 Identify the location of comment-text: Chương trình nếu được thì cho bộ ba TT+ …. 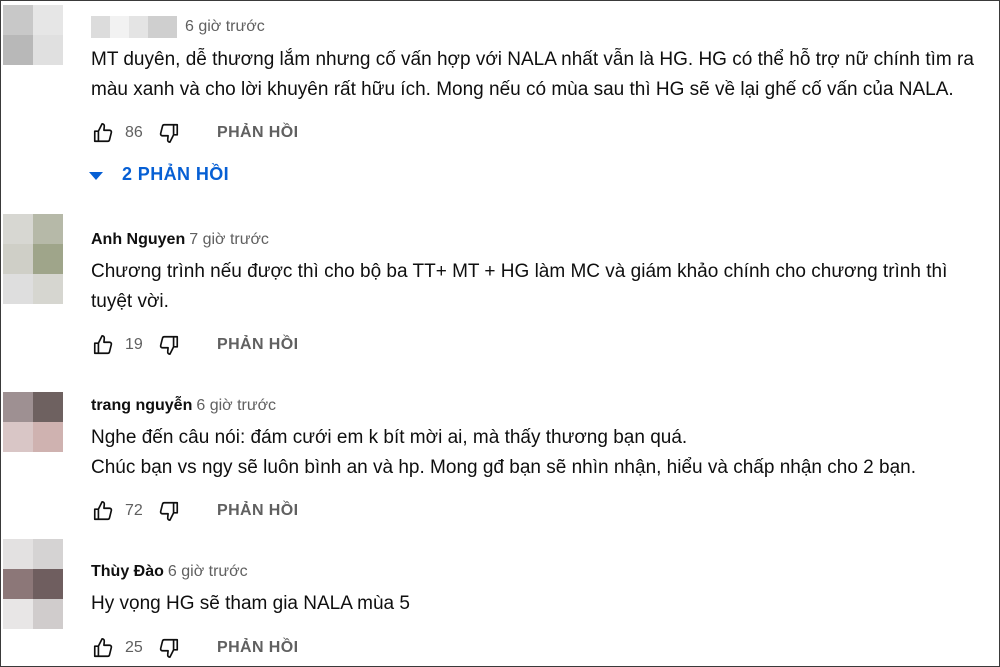
(519, 286).